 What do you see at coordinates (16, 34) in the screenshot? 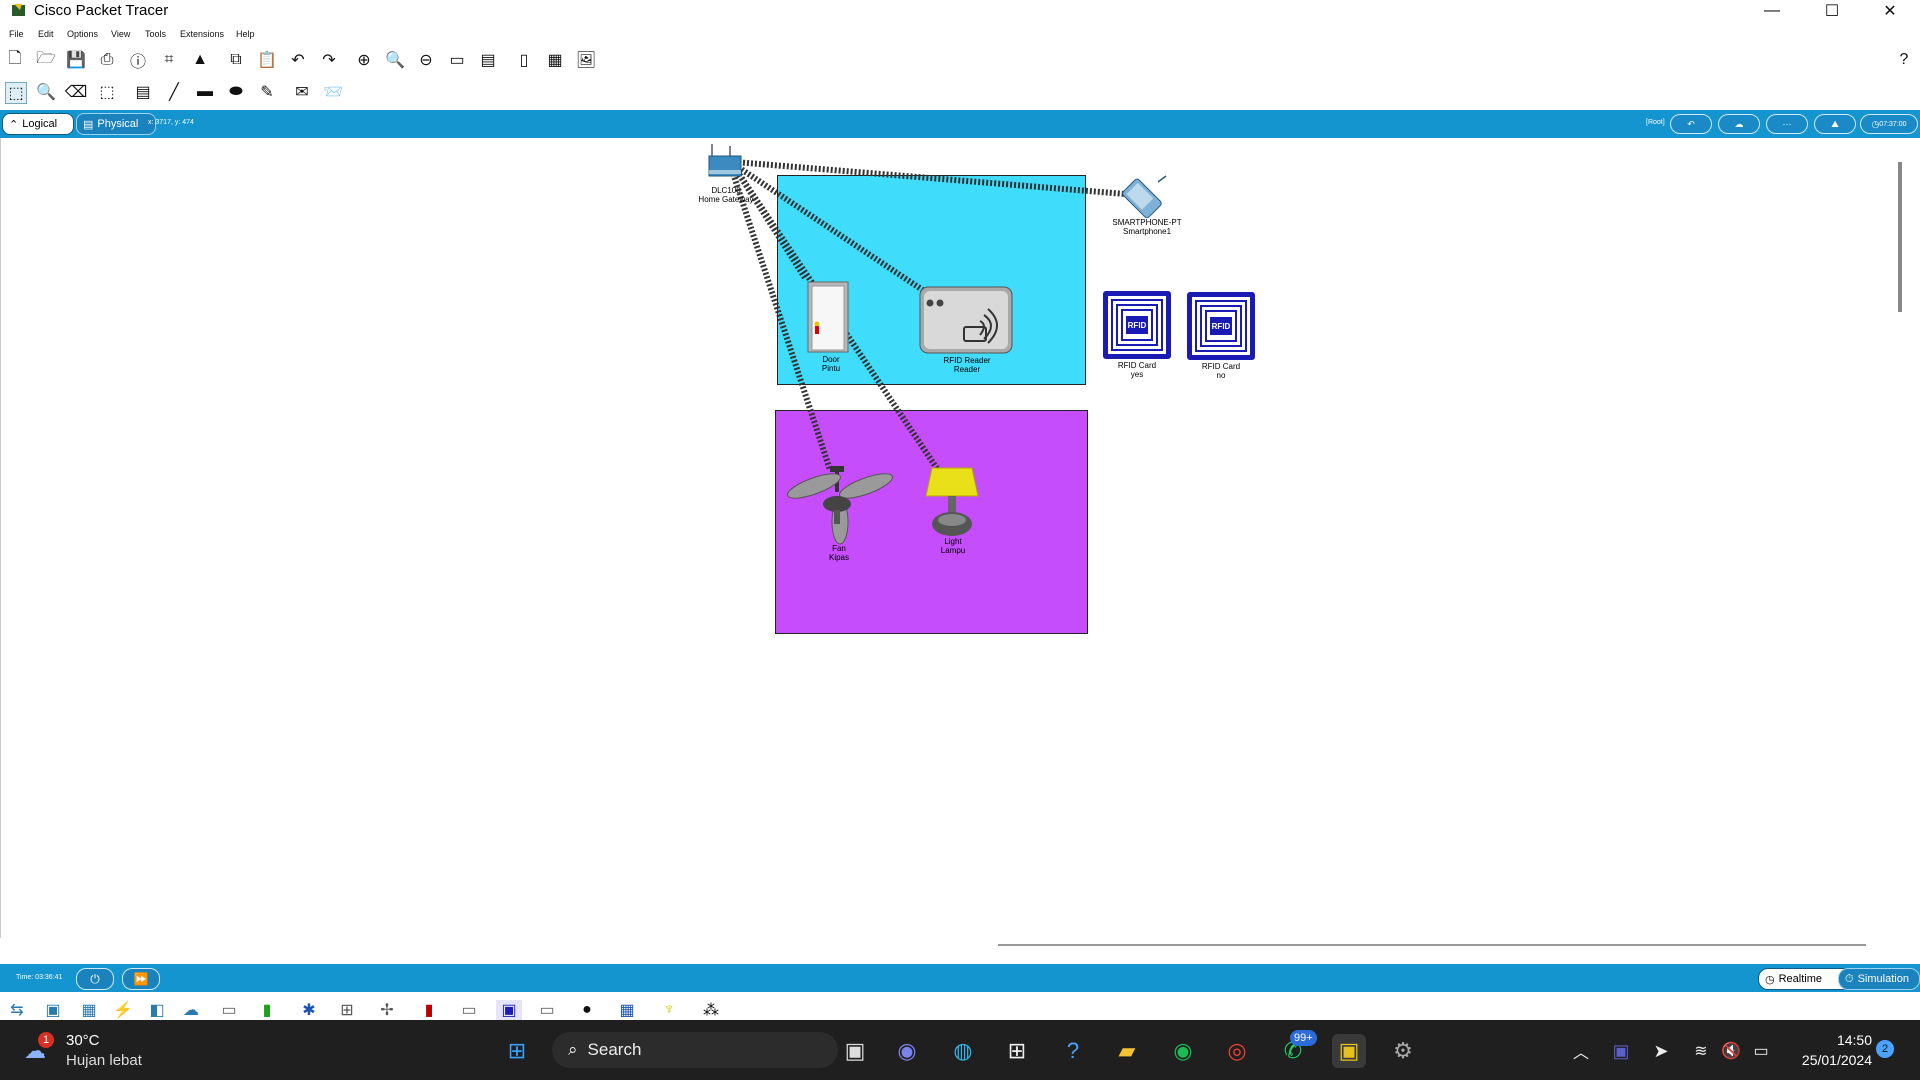
I see `menu-file: File` at bounding box center [16, 34].